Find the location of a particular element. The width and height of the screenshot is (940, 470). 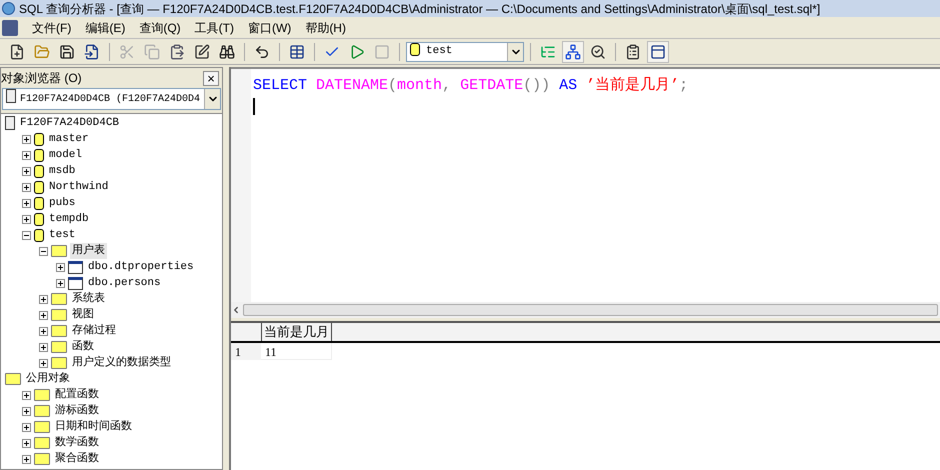

tree-item: 系统表 is located at coordinates (88, 299).